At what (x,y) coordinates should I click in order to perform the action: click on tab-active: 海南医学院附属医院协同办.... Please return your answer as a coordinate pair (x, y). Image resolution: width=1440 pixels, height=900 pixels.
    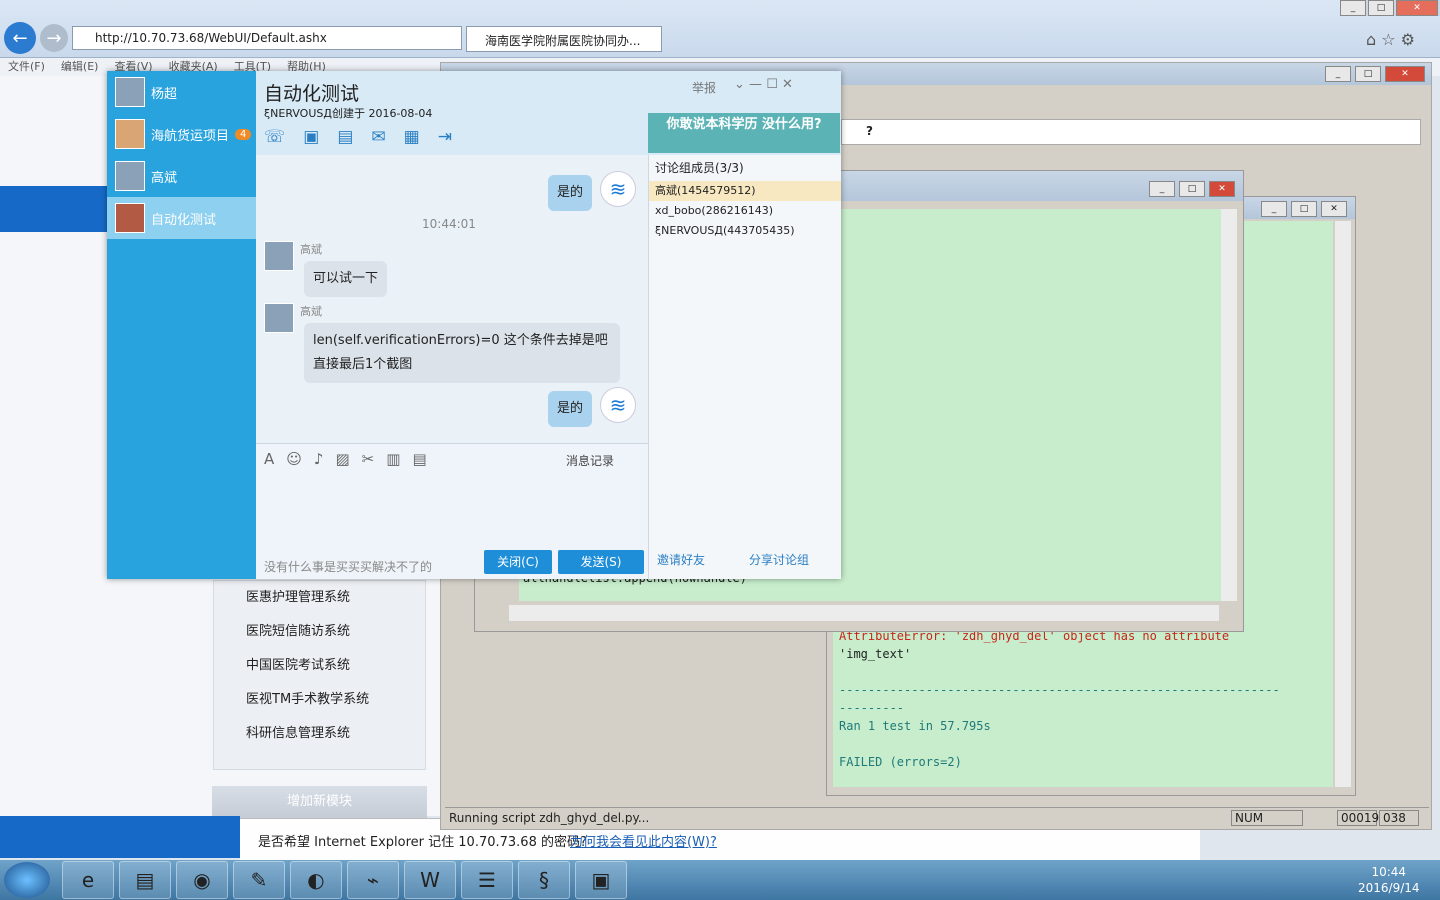
    Looking at the image, I should click on (564, 39).